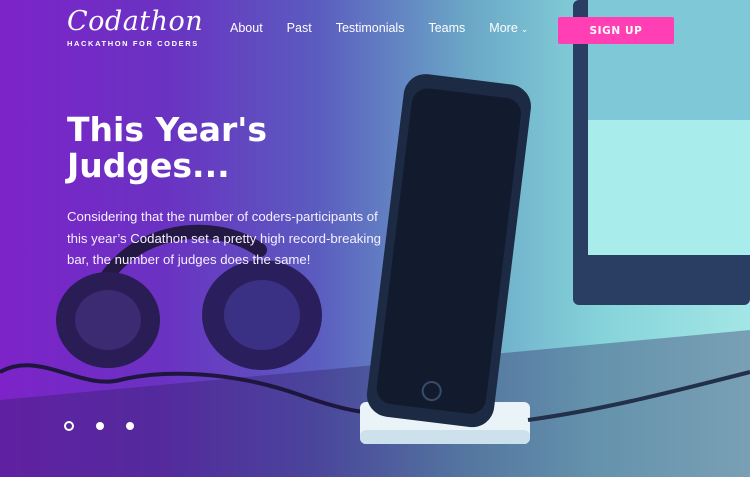  Describe the element at coordinates (246, 28) in the screenshot. I see `nav-item-about: About` at that location.